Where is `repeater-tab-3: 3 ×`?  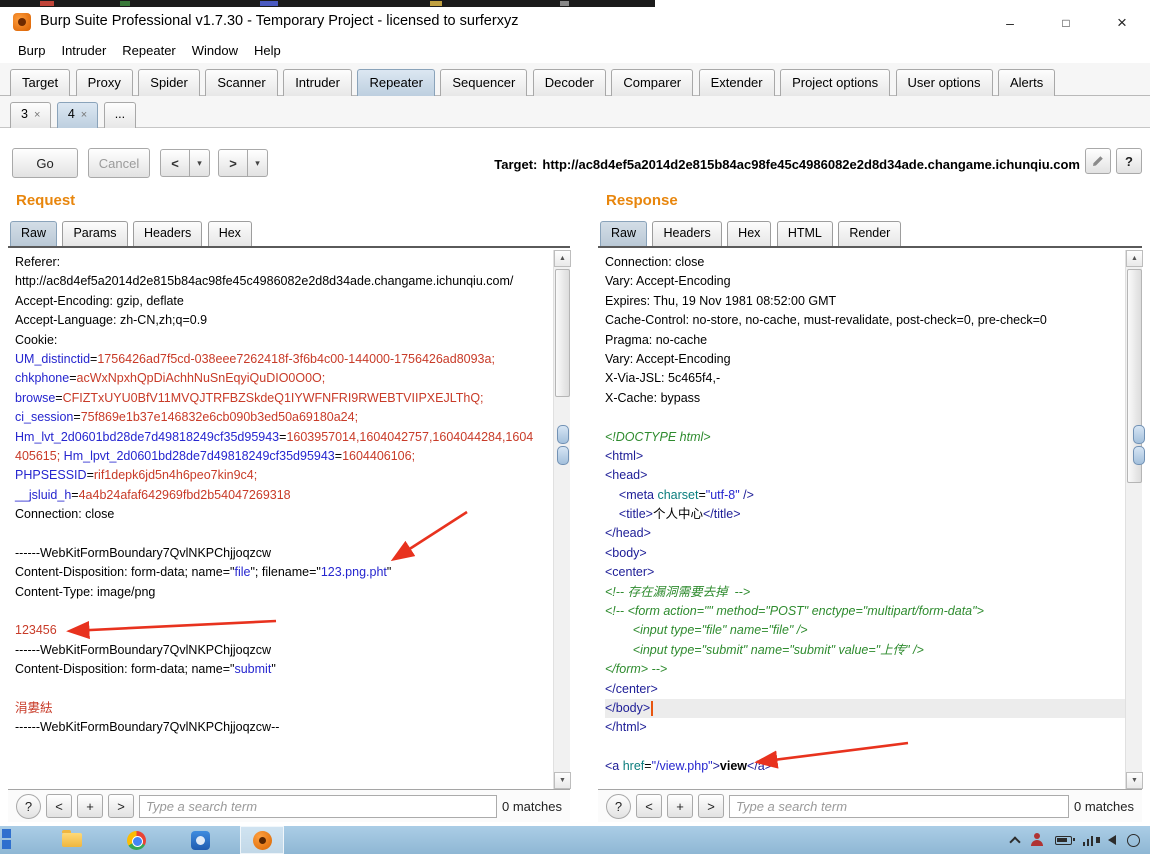
repeater-tab-3: 3 × is located at coordinates (31, 115).